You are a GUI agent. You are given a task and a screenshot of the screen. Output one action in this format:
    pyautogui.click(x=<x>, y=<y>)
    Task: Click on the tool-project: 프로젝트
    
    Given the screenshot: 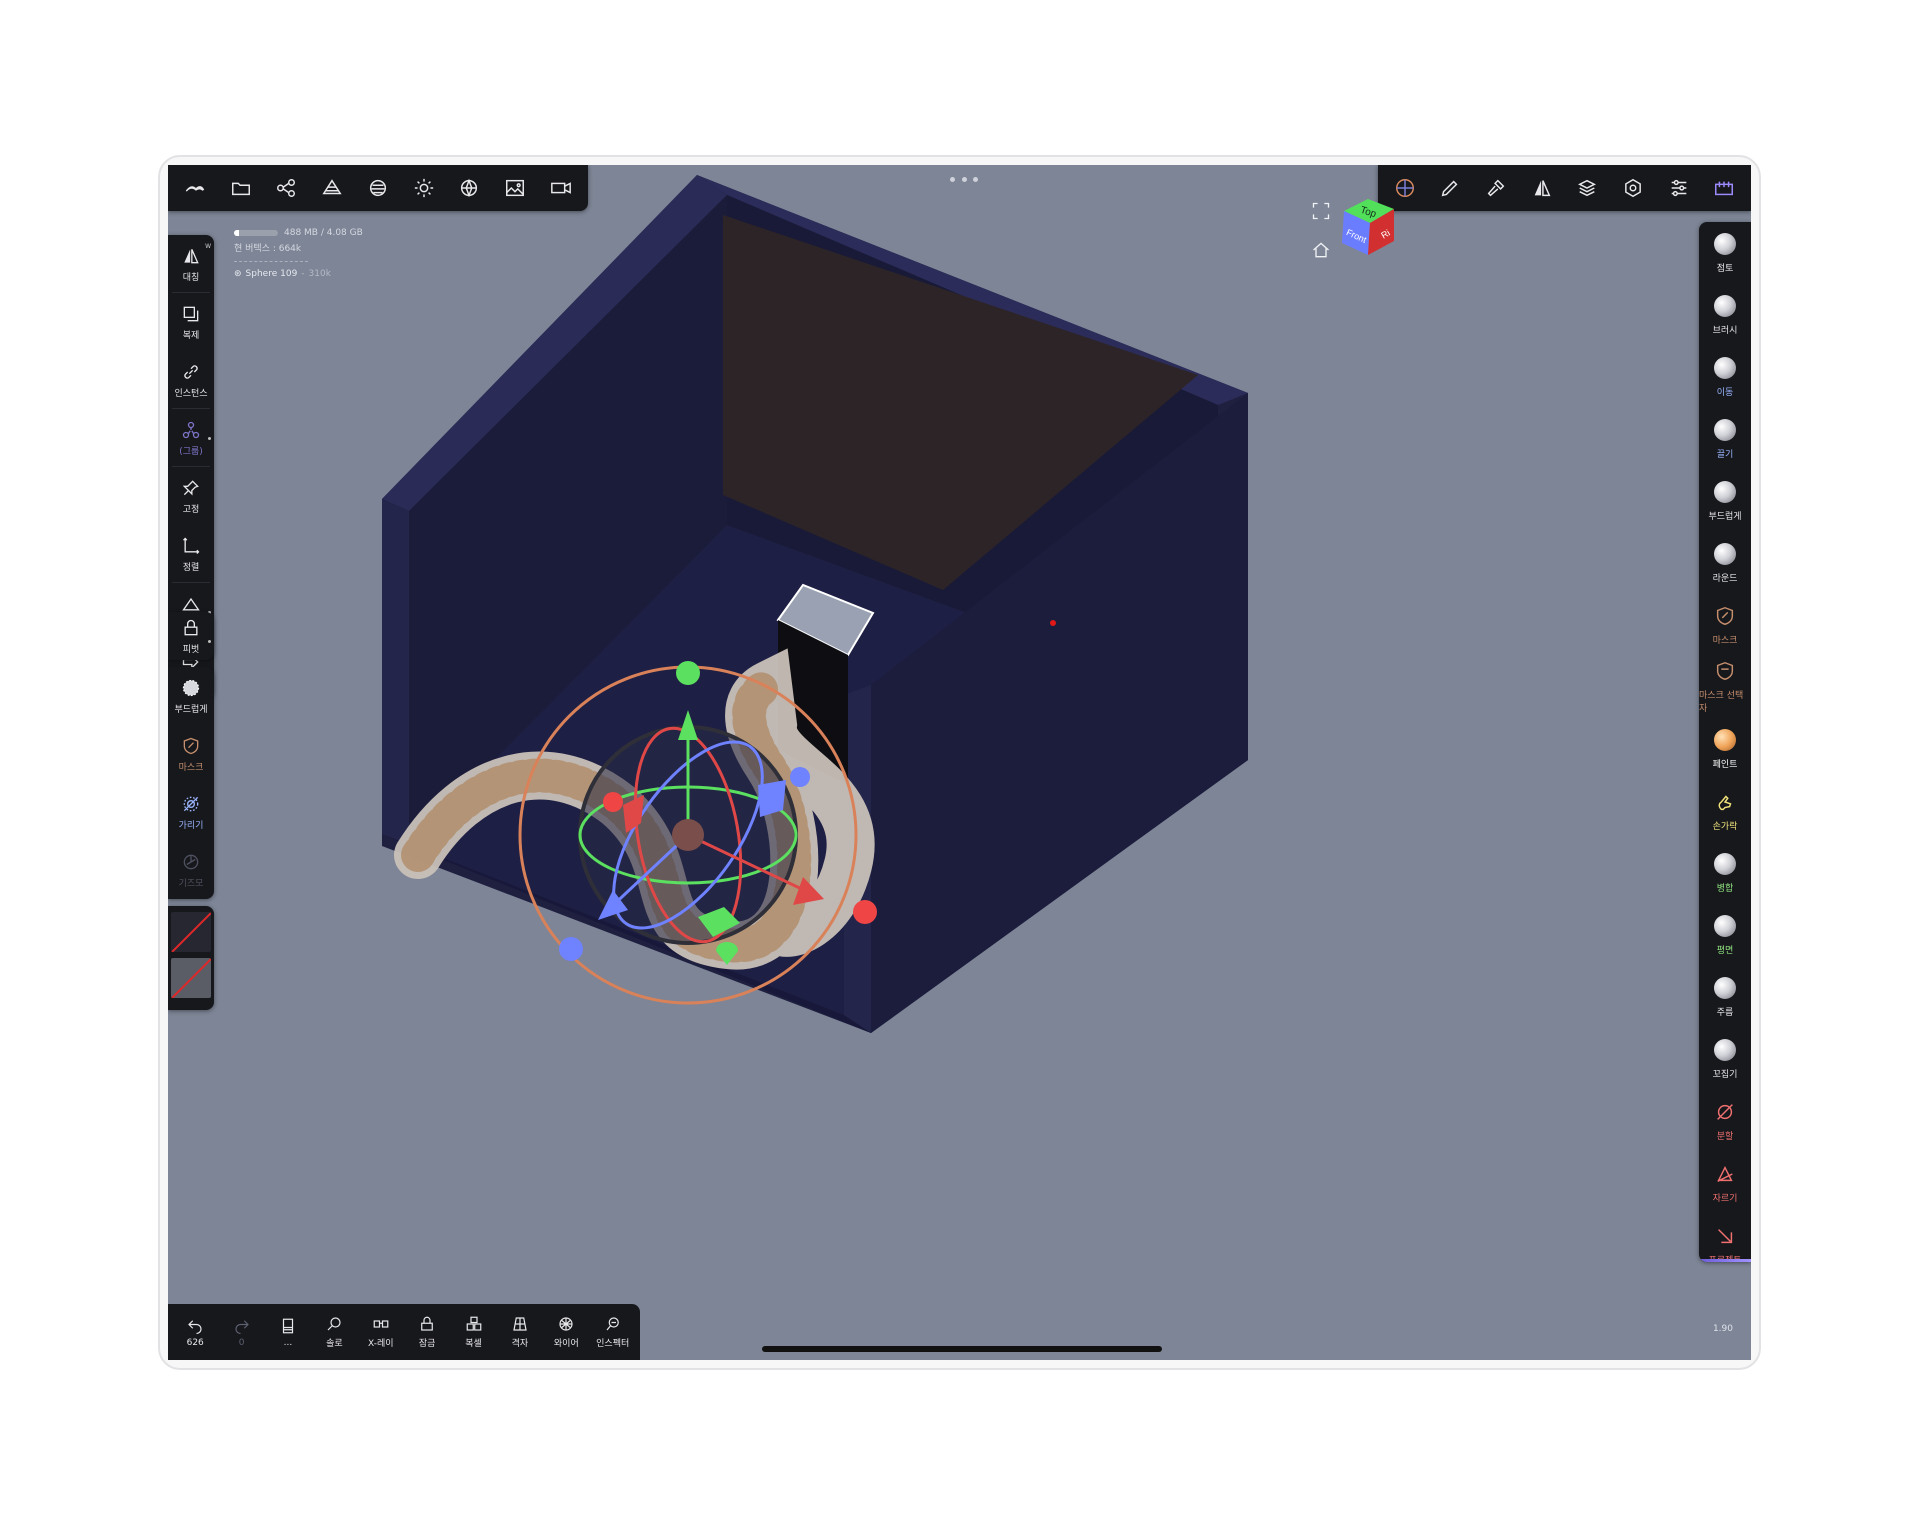 What is the action you would take?
    pyautogui.click(x=1725, y=1238)
    